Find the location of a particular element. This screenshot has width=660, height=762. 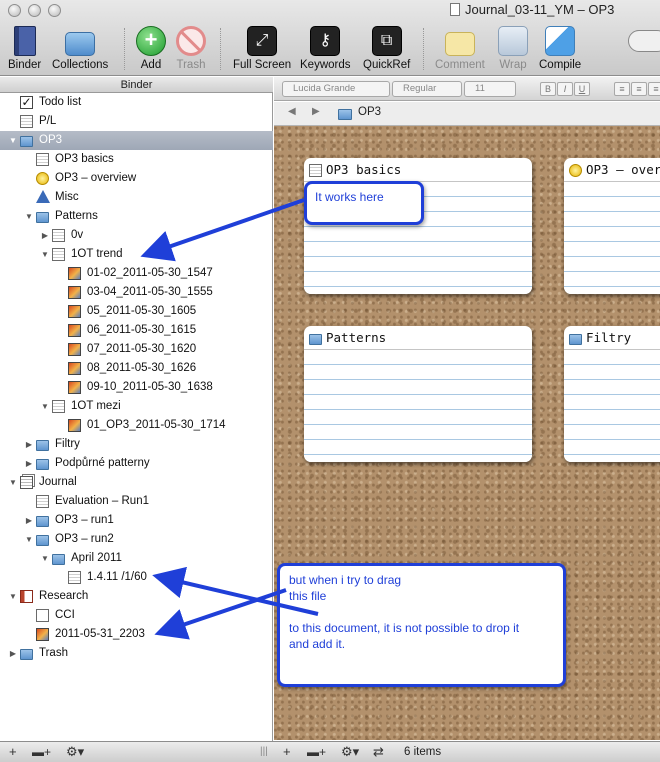

binder-item: 2011-05-31_2203 is located at coordinates (136, 634).